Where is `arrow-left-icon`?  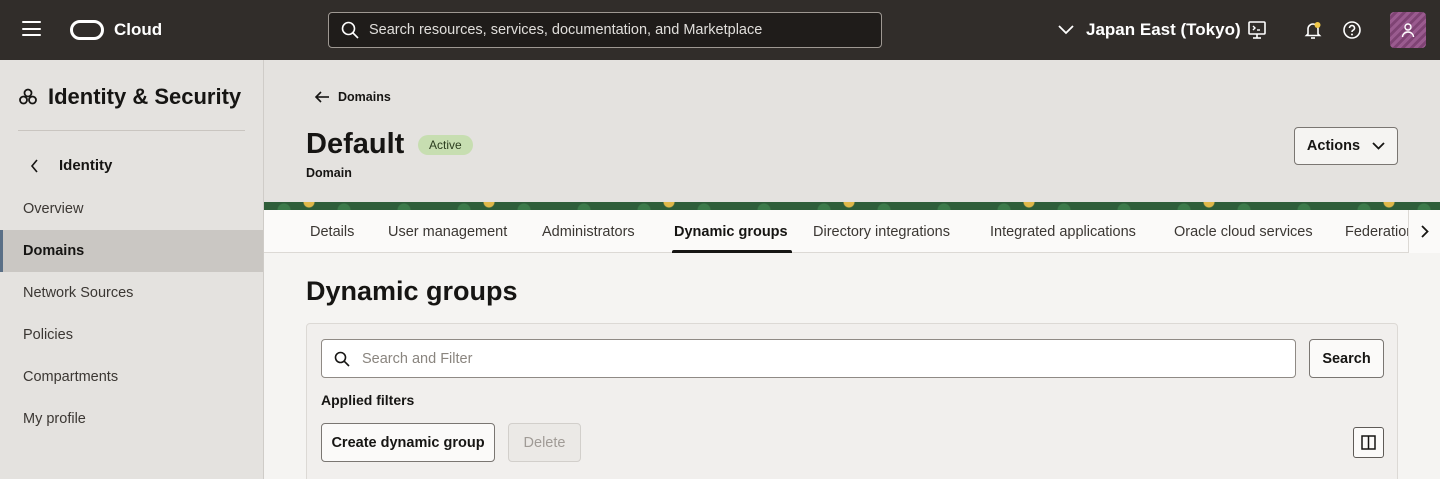 arrow-left-icon is located at coordinates (321, 97).